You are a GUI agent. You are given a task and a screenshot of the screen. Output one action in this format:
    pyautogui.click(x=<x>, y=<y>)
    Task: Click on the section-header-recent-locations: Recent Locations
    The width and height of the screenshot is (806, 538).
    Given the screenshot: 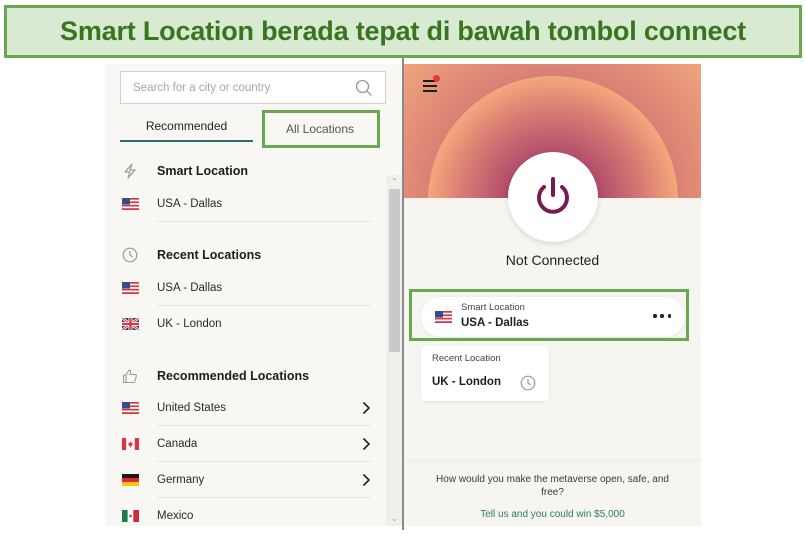 What is the action you would take?
    pyautogui.click(x=246, y=255)
    